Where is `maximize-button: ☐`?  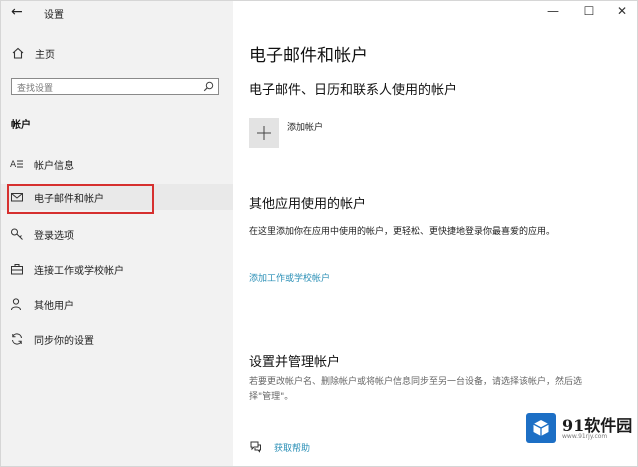
maximize-button: ☐ is located at coordinates (589, 11).